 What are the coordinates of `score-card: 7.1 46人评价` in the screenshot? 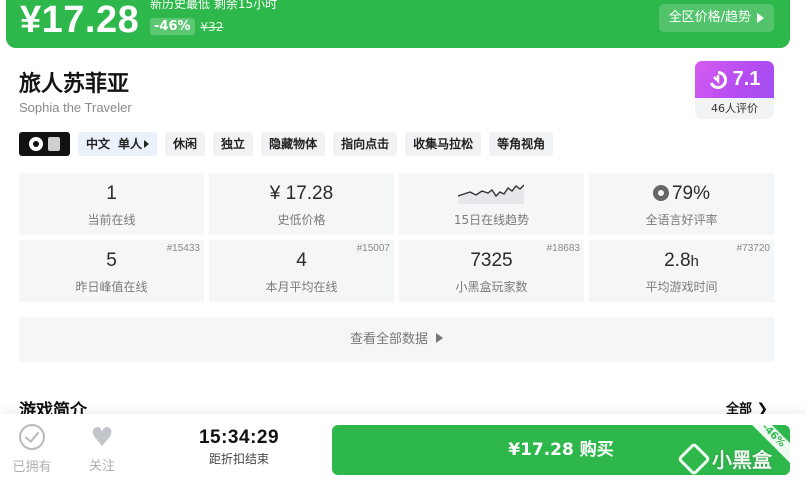 It's located at (734, 90).